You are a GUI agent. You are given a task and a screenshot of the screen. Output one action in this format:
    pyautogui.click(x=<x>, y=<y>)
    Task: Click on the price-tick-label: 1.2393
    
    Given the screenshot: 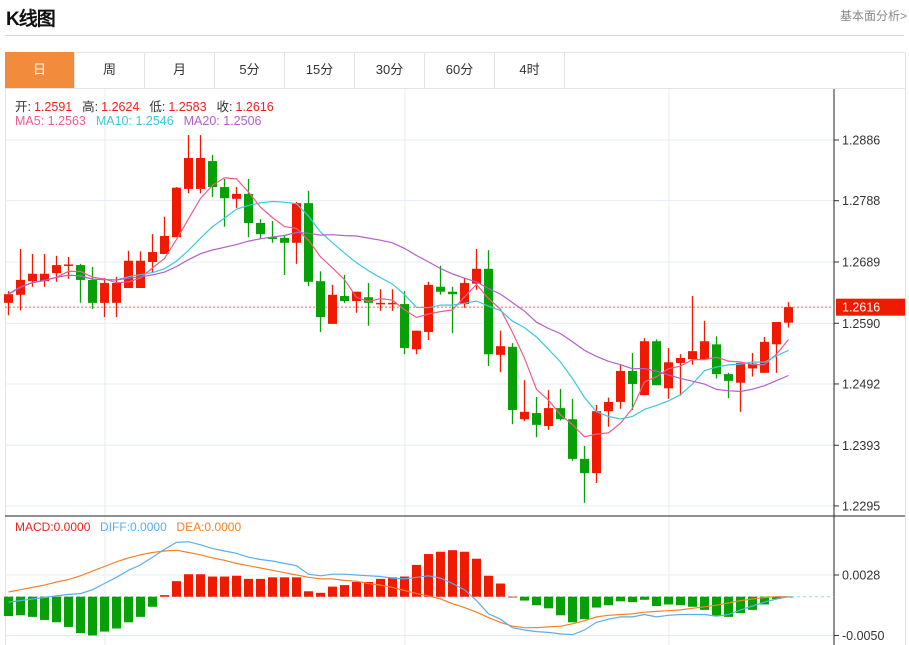 What is the action you would take?
    pyautogui.click(x=861, y=446)
    